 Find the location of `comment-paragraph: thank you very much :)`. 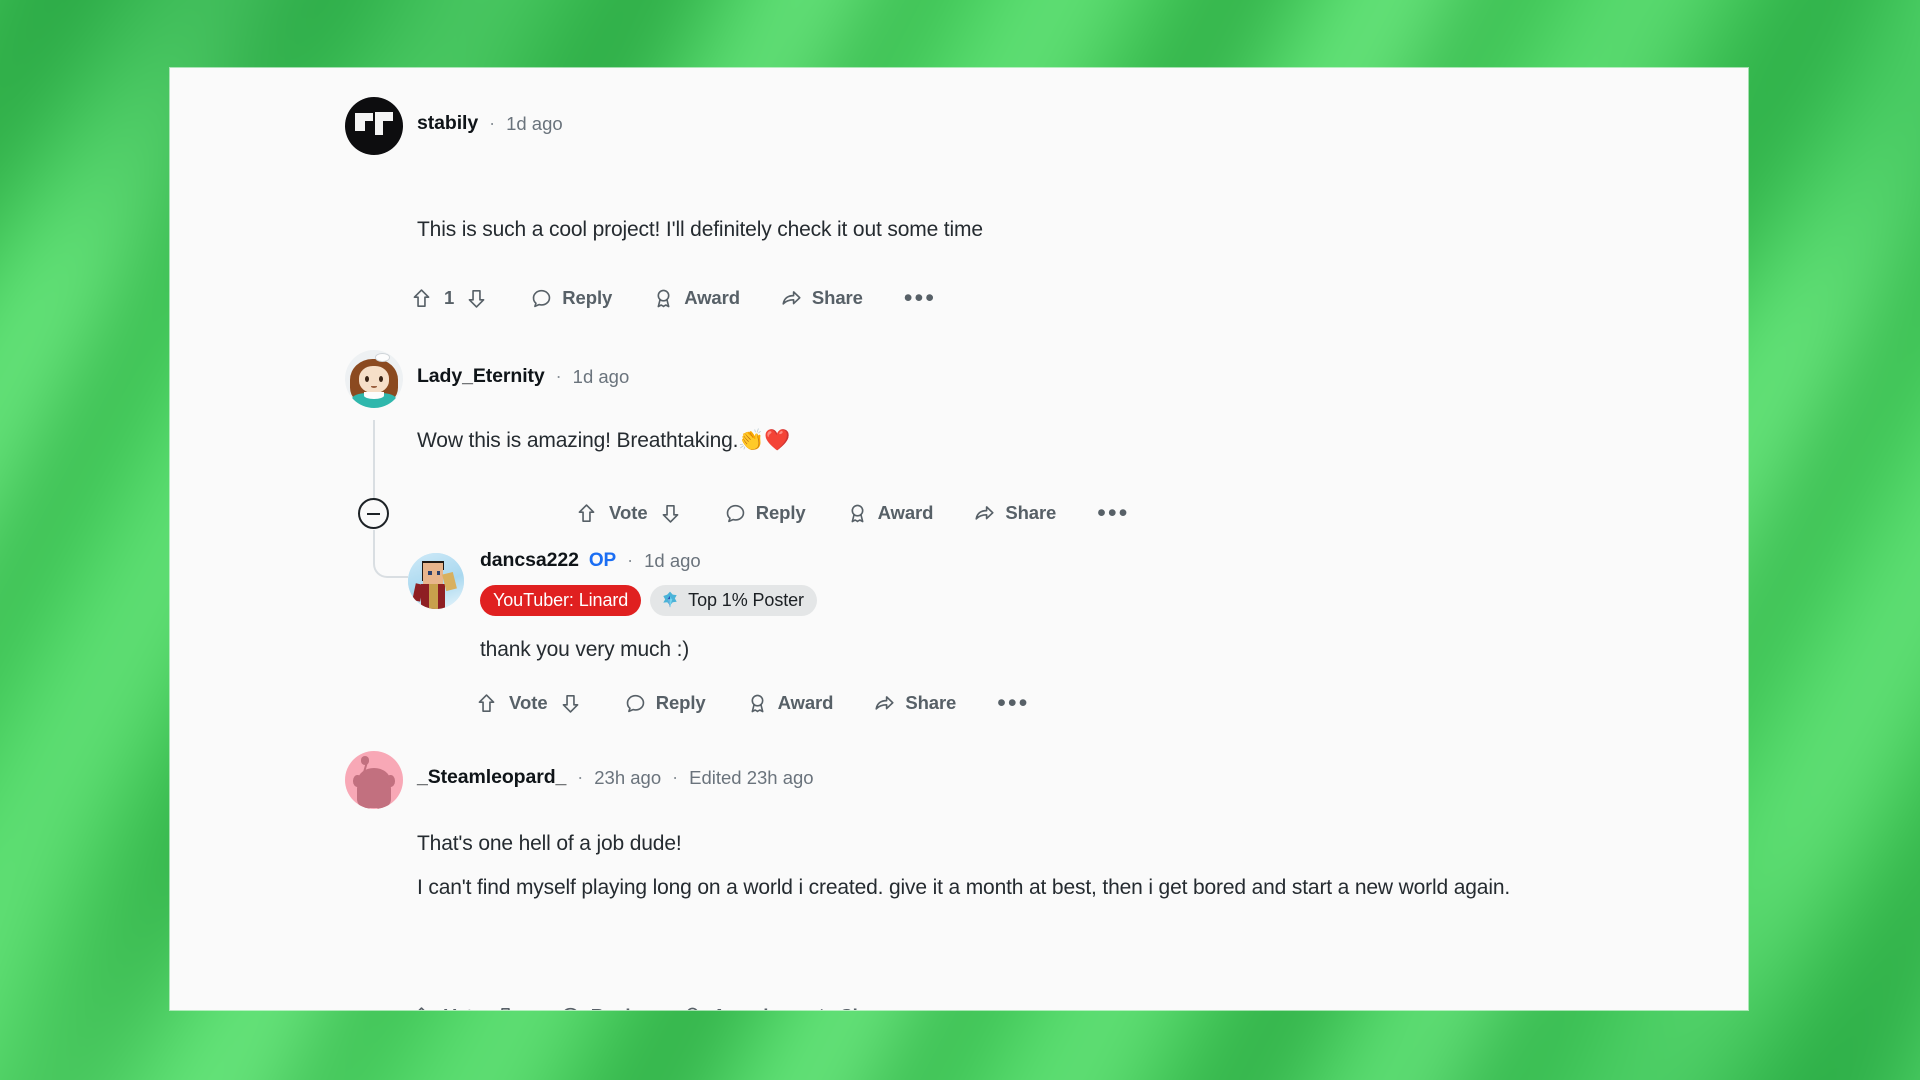

comment-paragraph: thank you very much :) is located at coordinates (585, 649).